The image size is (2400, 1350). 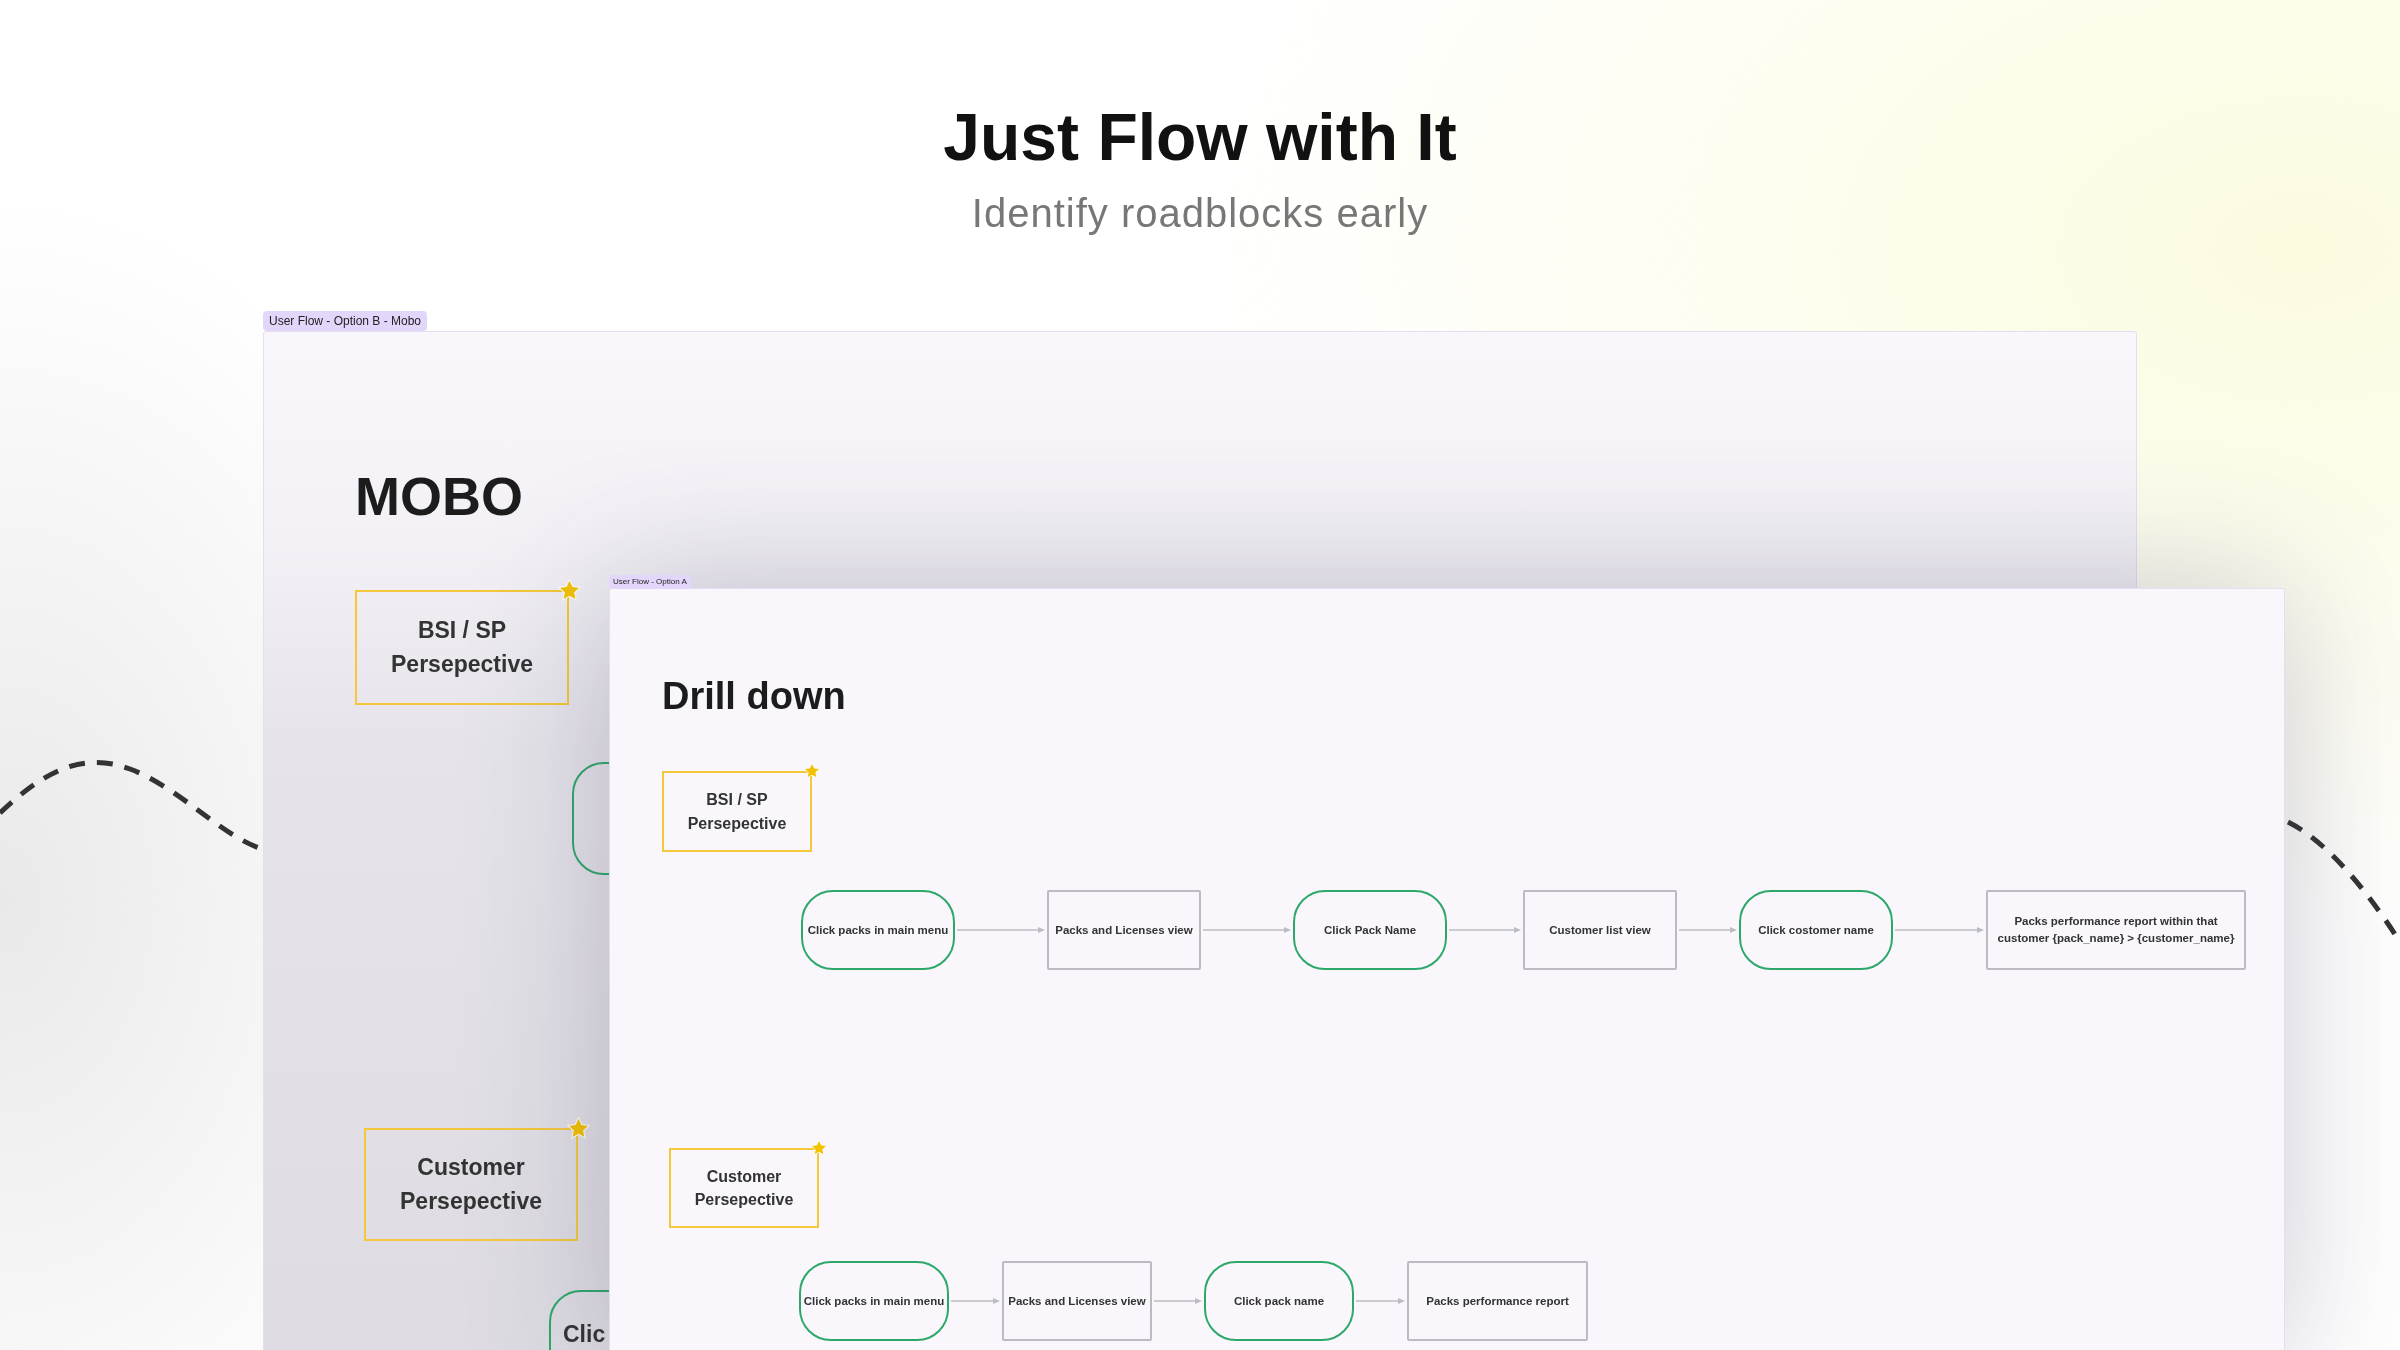 What do you see at coordinates (1200, 137) in the screenshot?
I see `page-title: Just Flow with It` at bounding box center [1200, 137].